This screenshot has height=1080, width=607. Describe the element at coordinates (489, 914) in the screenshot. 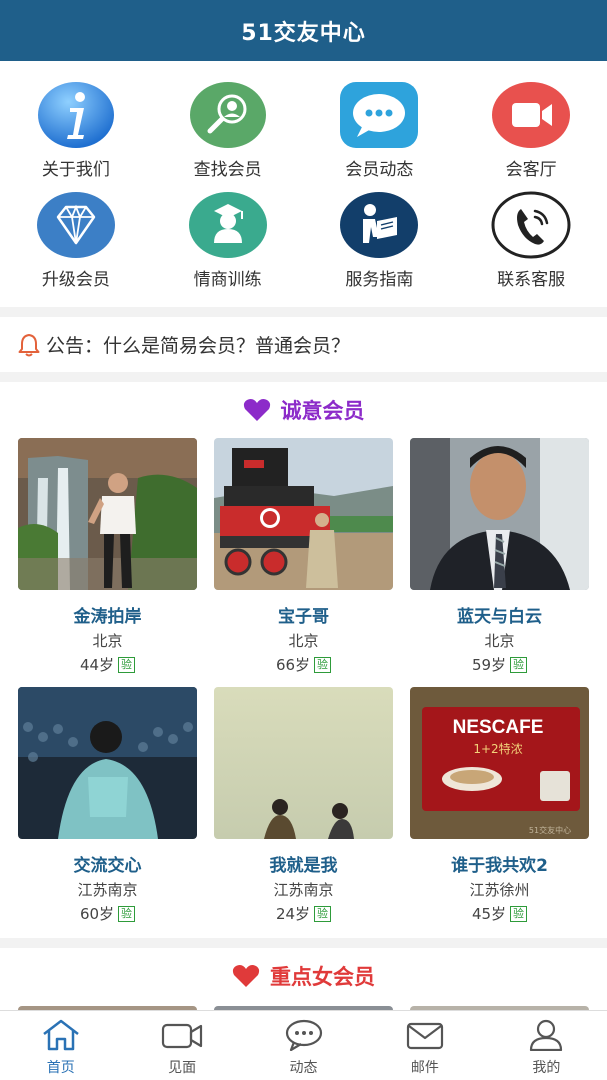

I see `member-age: 45岁` at that location.